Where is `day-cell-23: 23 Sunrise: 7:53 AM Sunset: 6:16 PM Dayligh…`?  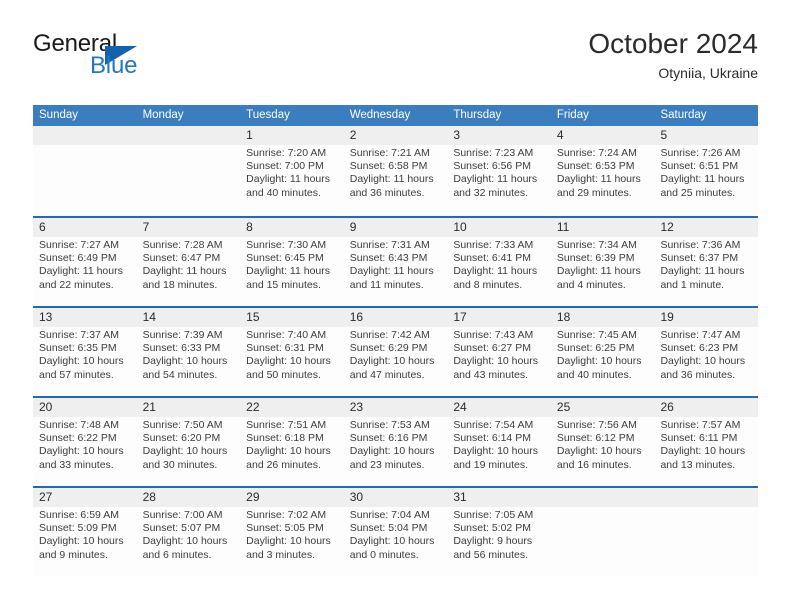
day-cell-23: 23 Sunrise: 7:53 AM Sunset: 6:16 PM Dayligh… is located at coordinates (396, 442).